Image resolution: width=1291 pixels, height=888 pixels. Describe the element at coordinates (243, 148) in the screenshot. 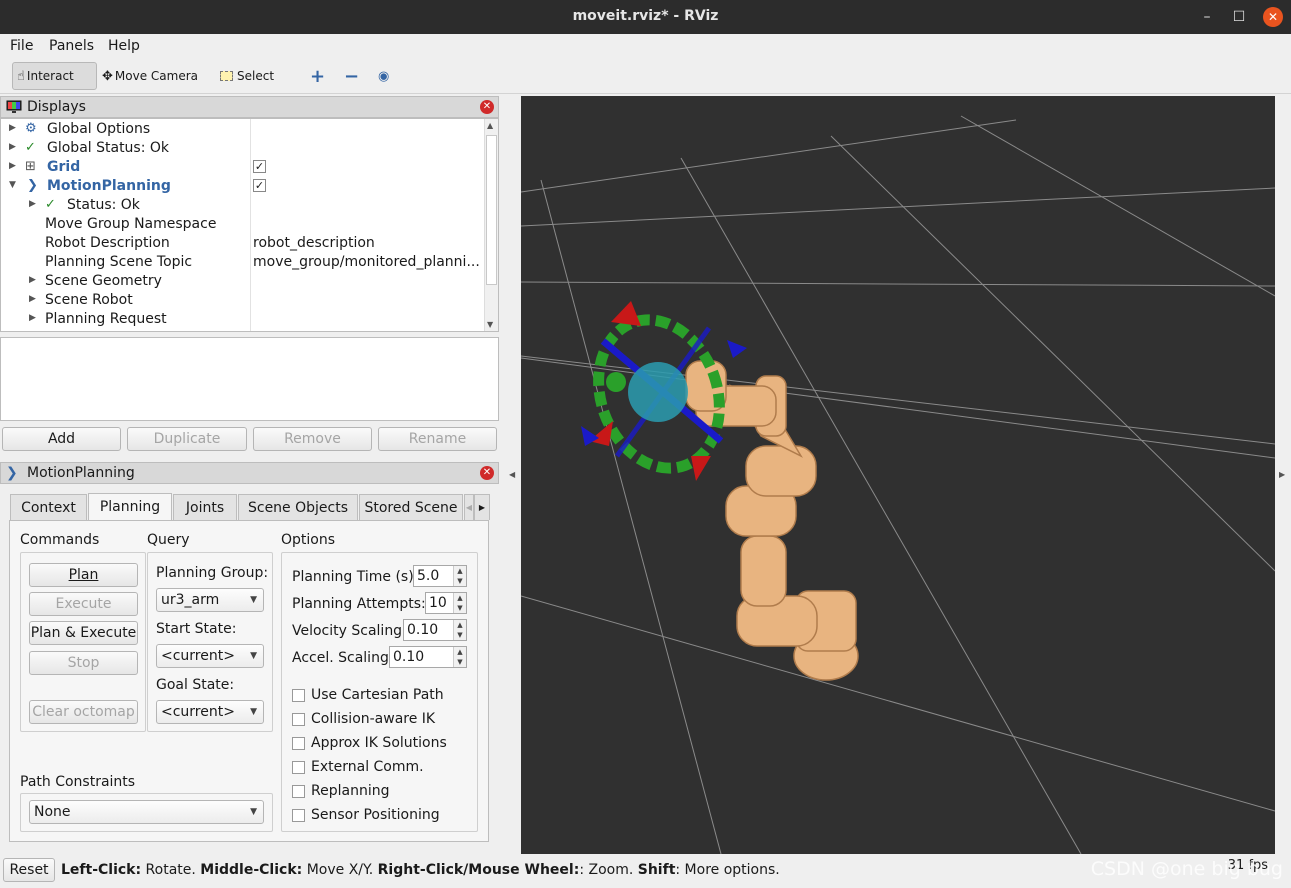

I see `tree-row-global-status: ▶ ✓ Global Status: Ok` at that location.